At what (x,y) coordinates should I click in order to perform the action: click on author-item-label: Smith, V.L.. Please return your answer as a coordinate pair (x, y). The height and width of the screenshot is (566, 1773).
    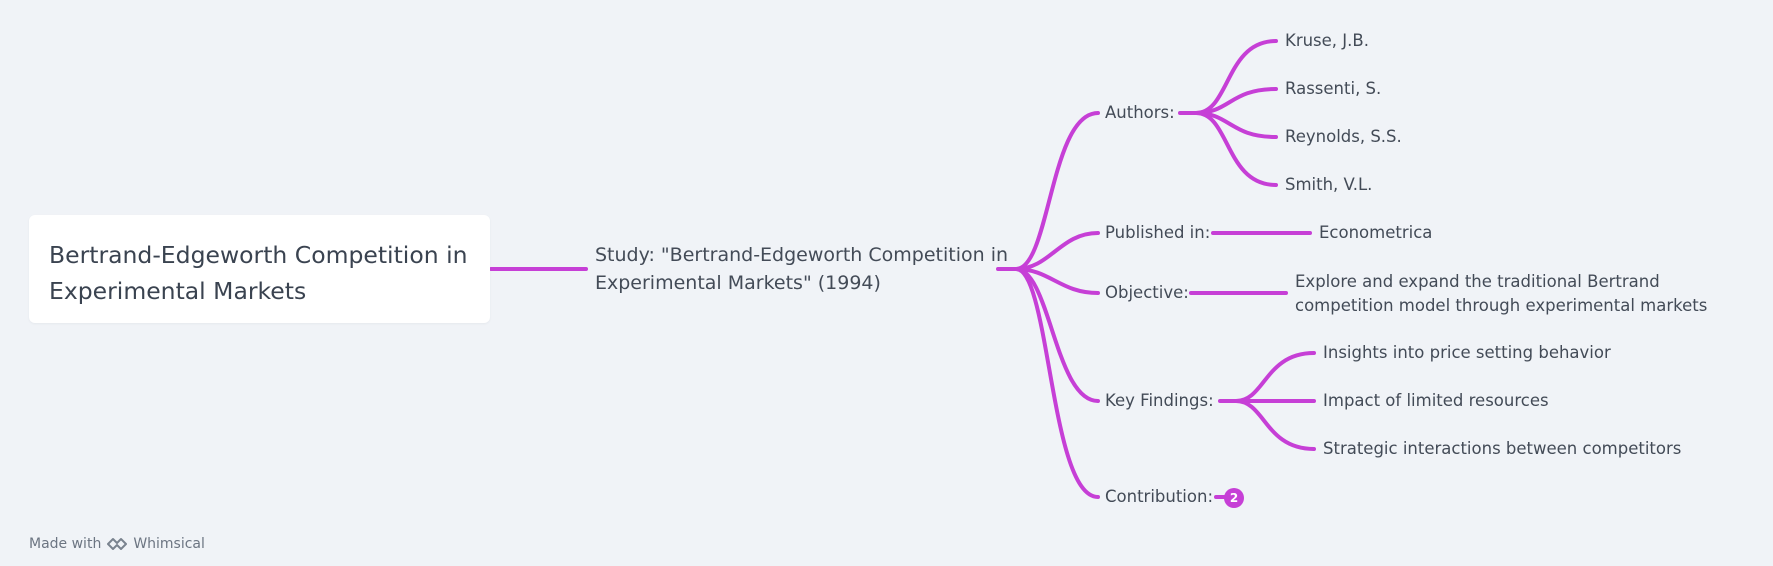
    Looking at the image, I should click on (1329, 184).